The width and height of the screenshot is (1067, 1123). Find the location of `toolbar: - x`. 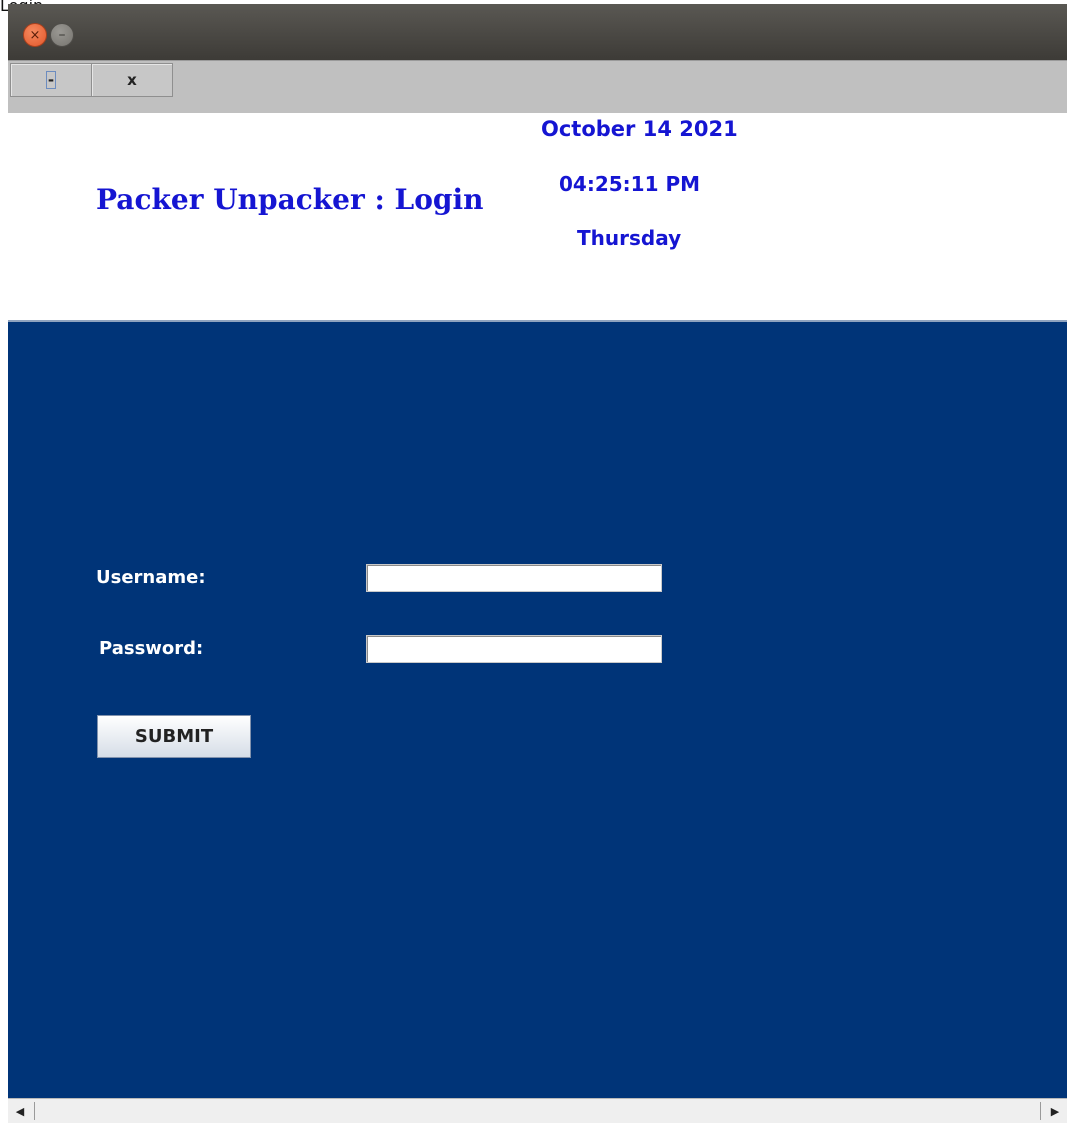

toolbar: - x is located at coordinates (537, 87).